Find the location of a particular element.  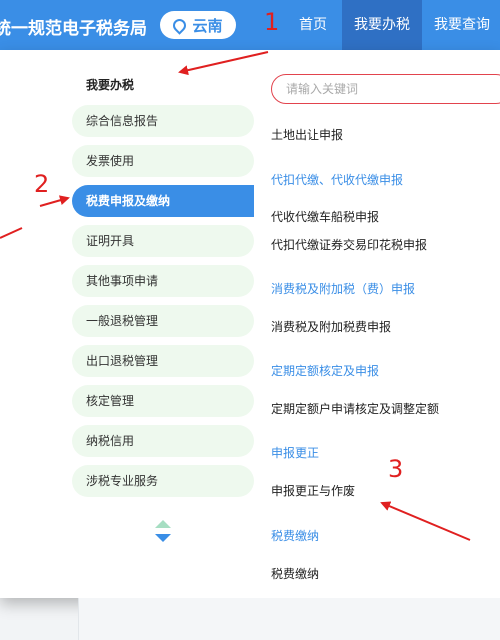

region-selector: 云南 is located at coordinates (198, 25).